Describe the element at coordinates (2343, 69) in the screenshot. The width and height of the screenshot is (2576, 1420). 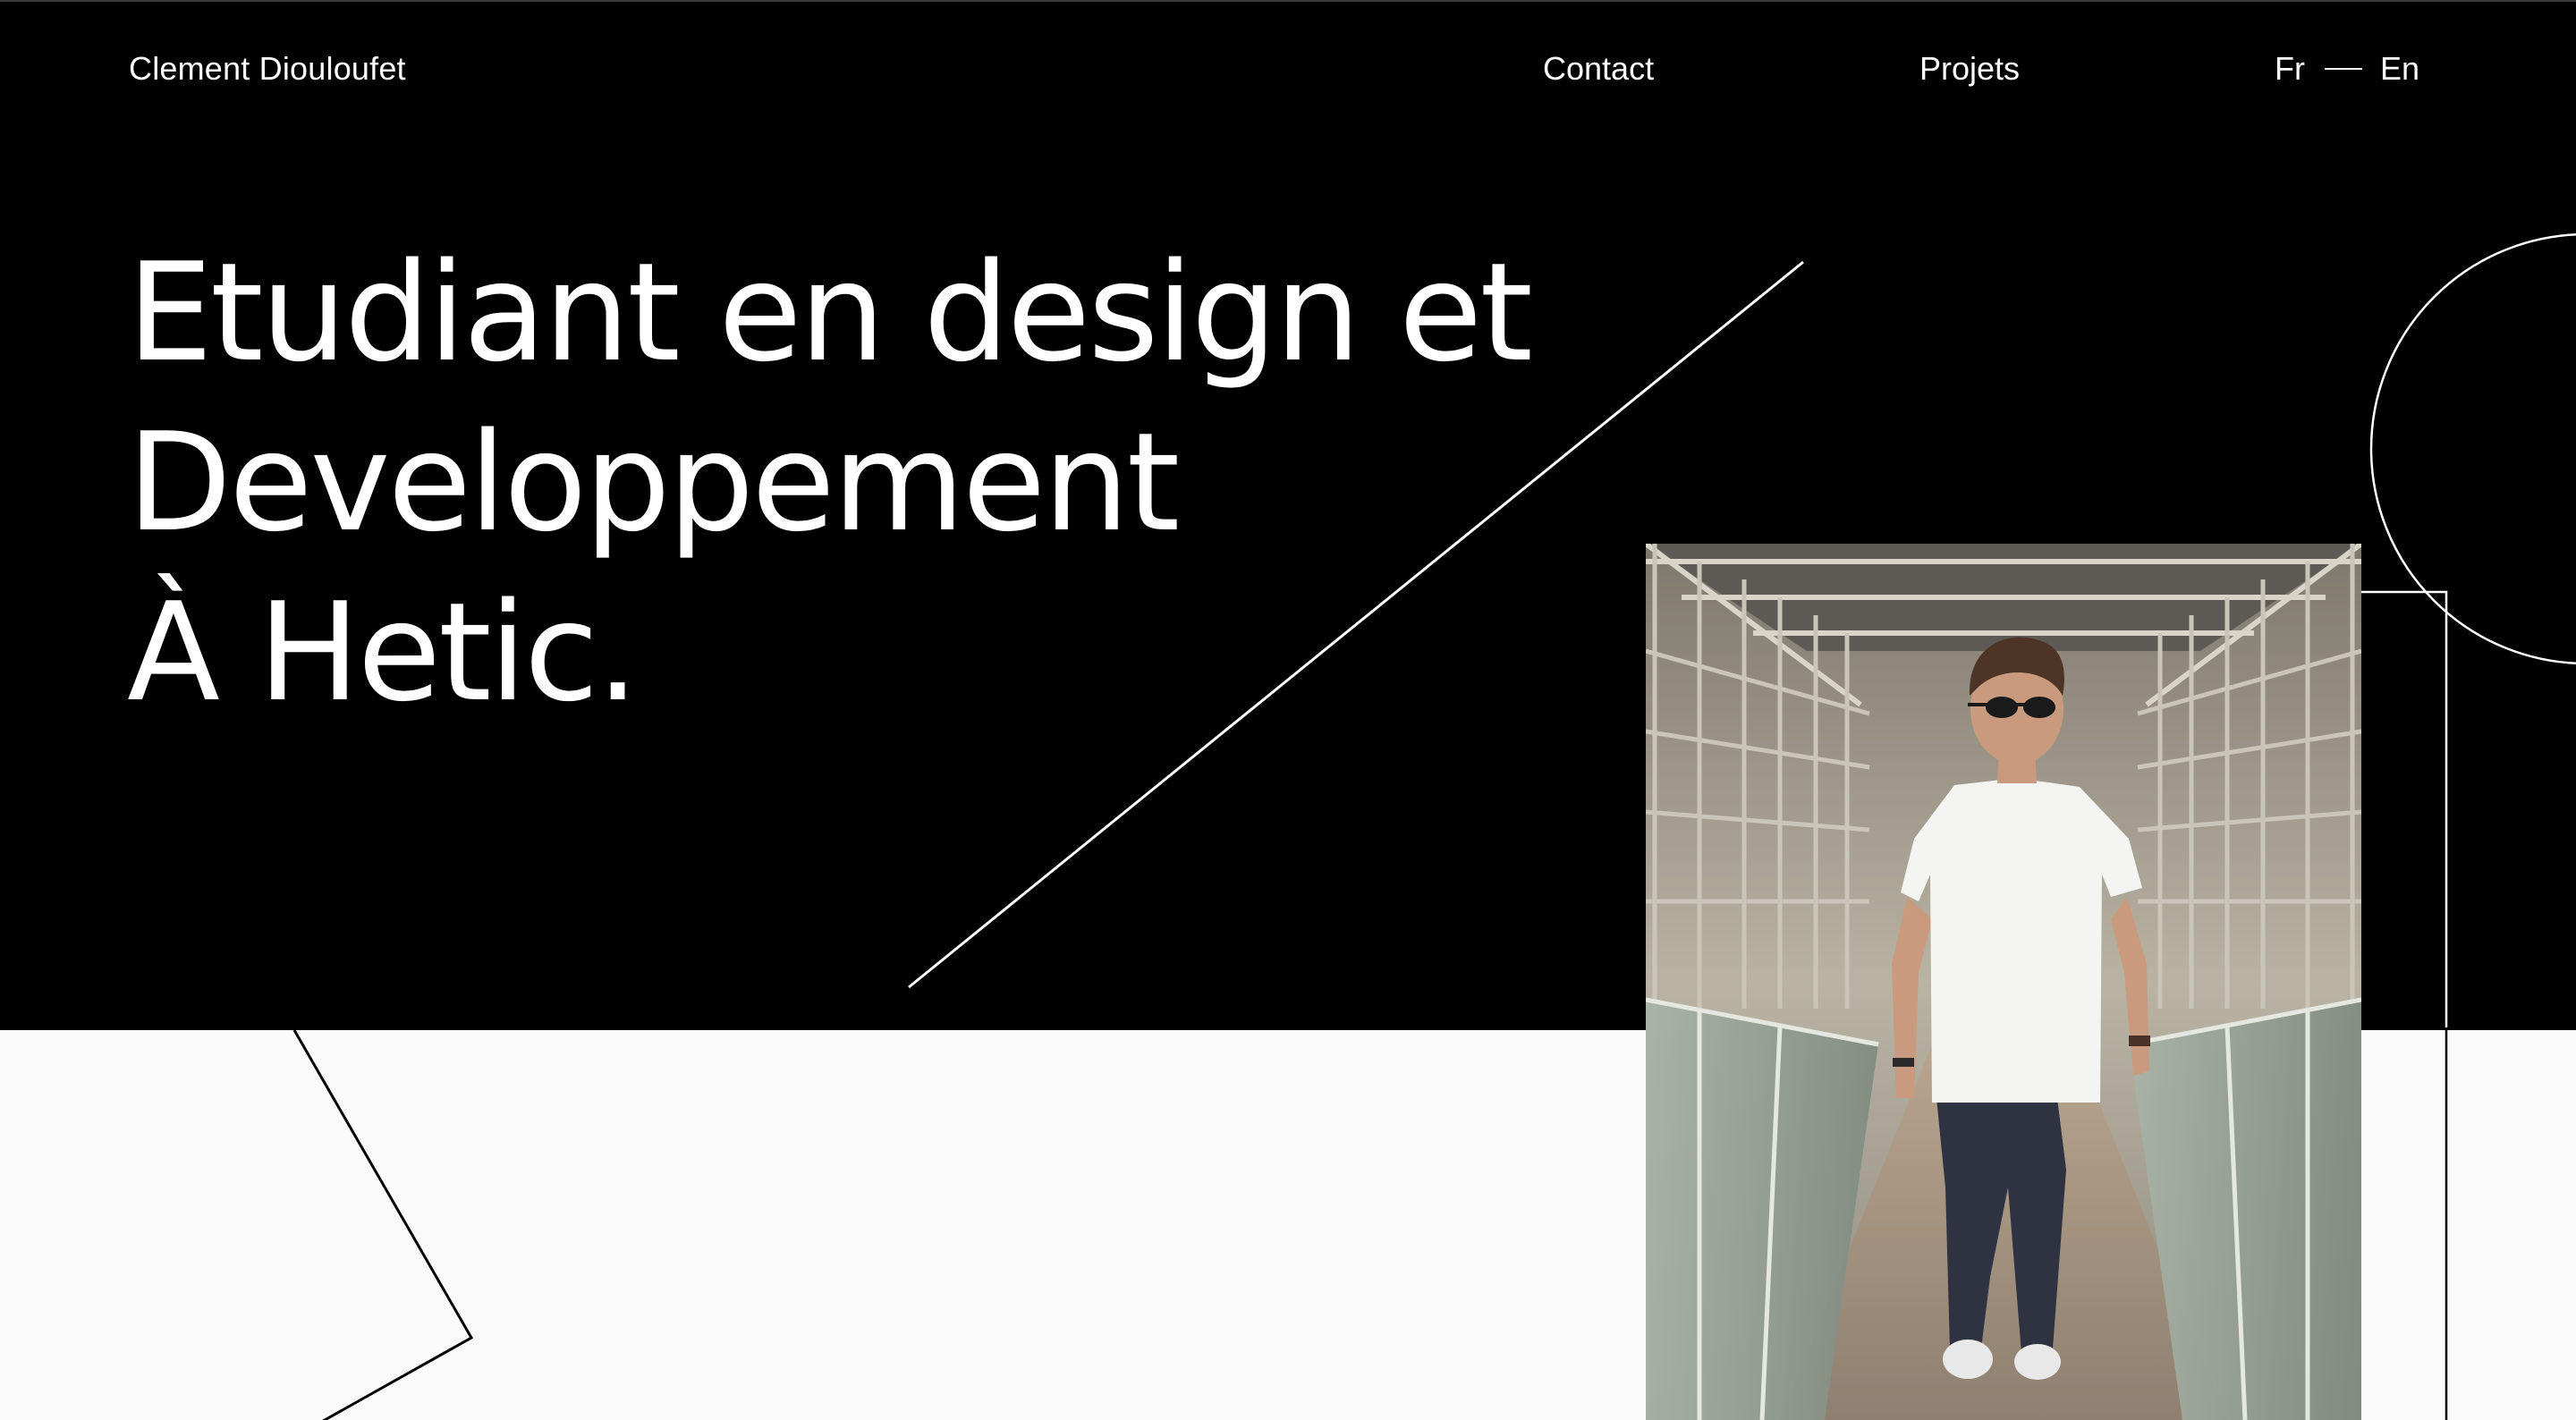
I see `lang-separator-dash` at that location.